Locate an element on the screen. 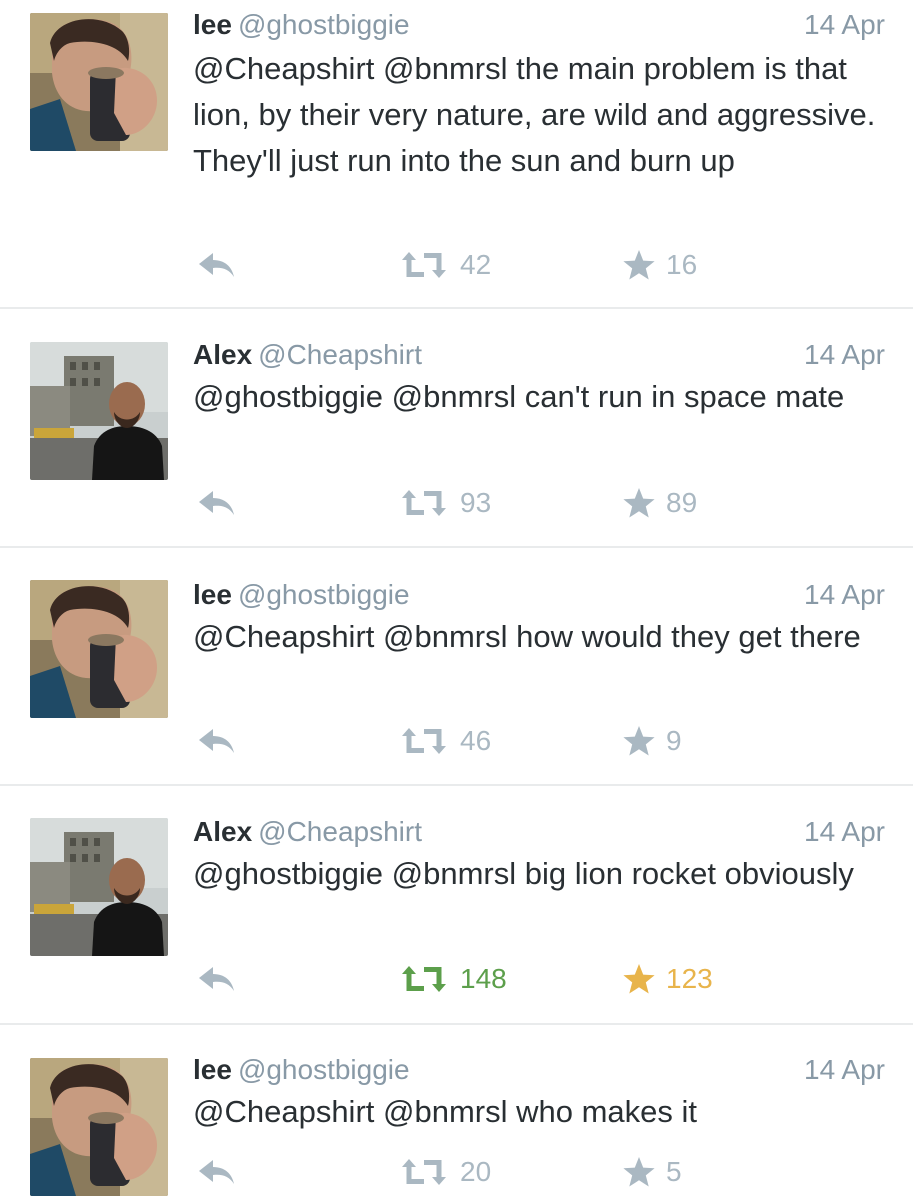 Image resolution: width=913 pixels, height=1200 pixels. favorite-count: 9 is located at coordinates (674, 740).